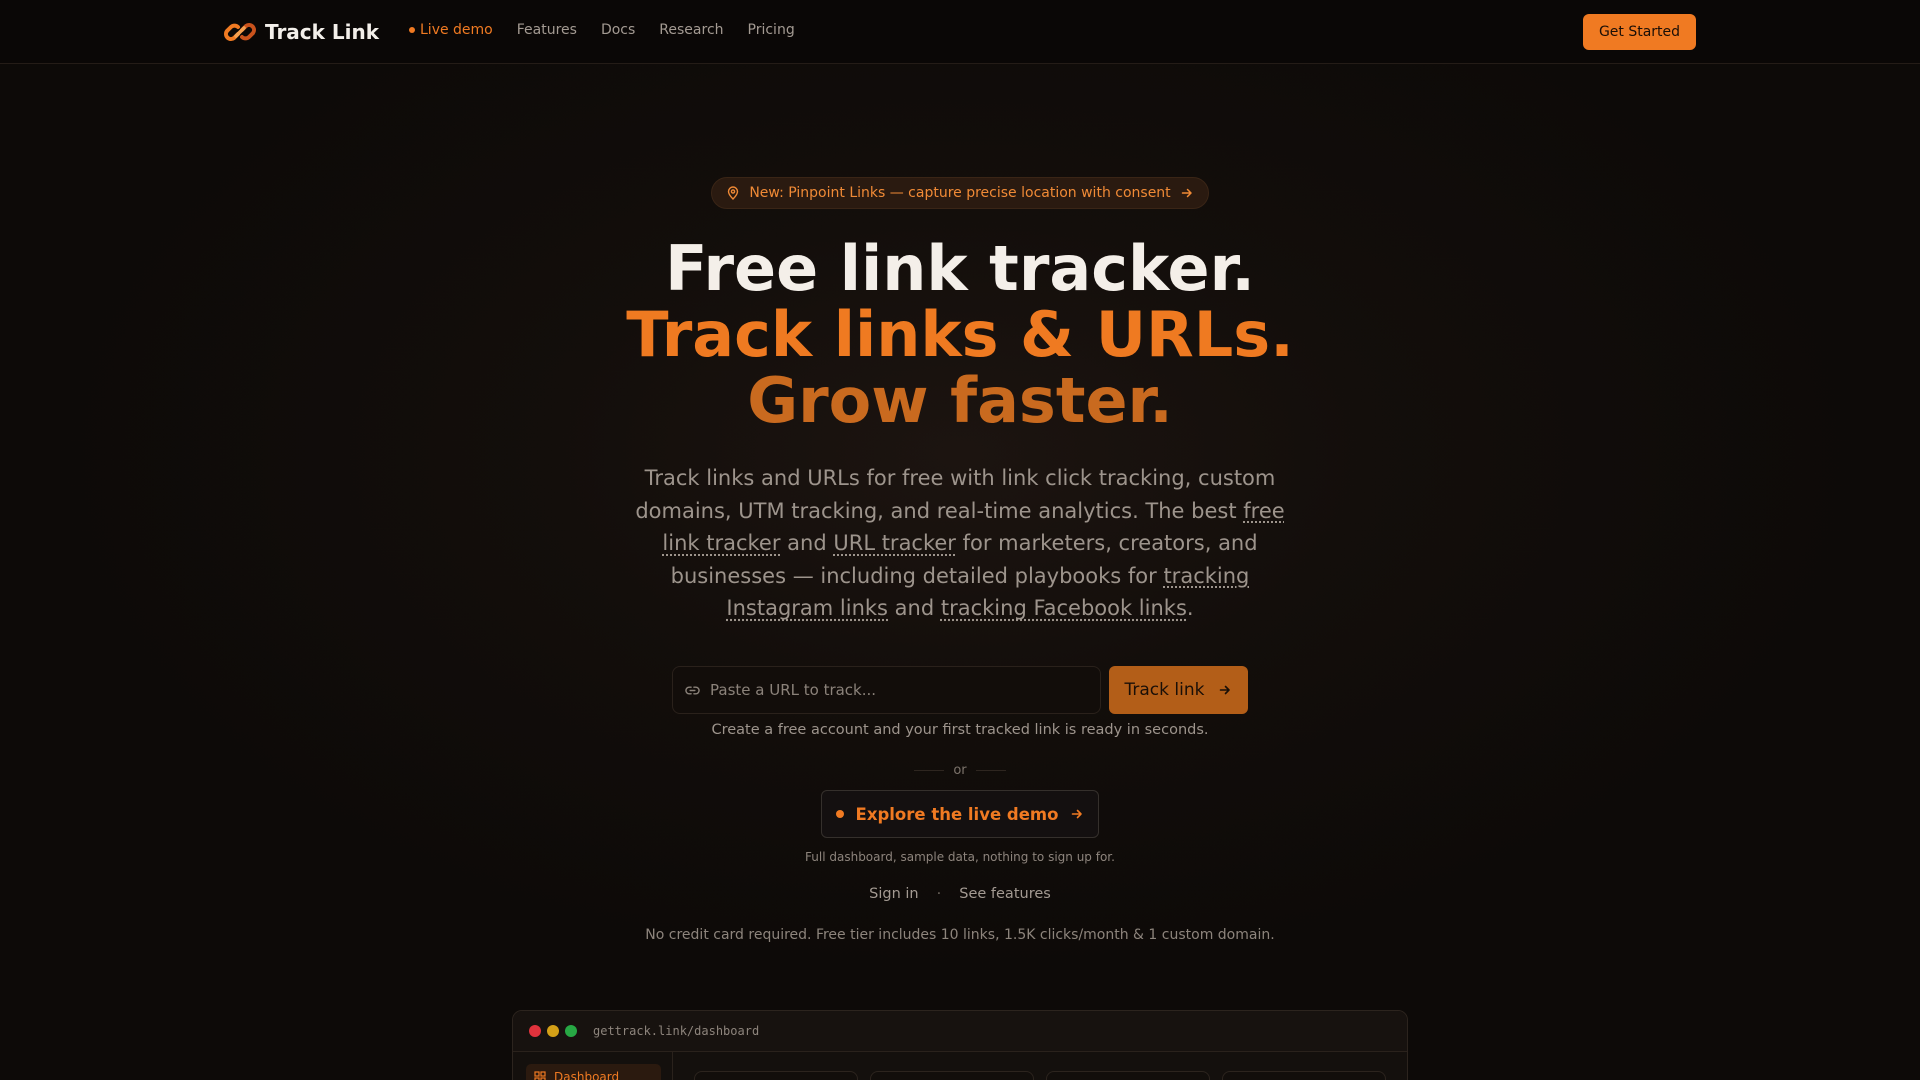 The image size is (1920, 1080). What do you see at coordinates (1639, 32) in the screenshot?
I see `get-started-button: Get Started` at bounding box center [1639, 32].